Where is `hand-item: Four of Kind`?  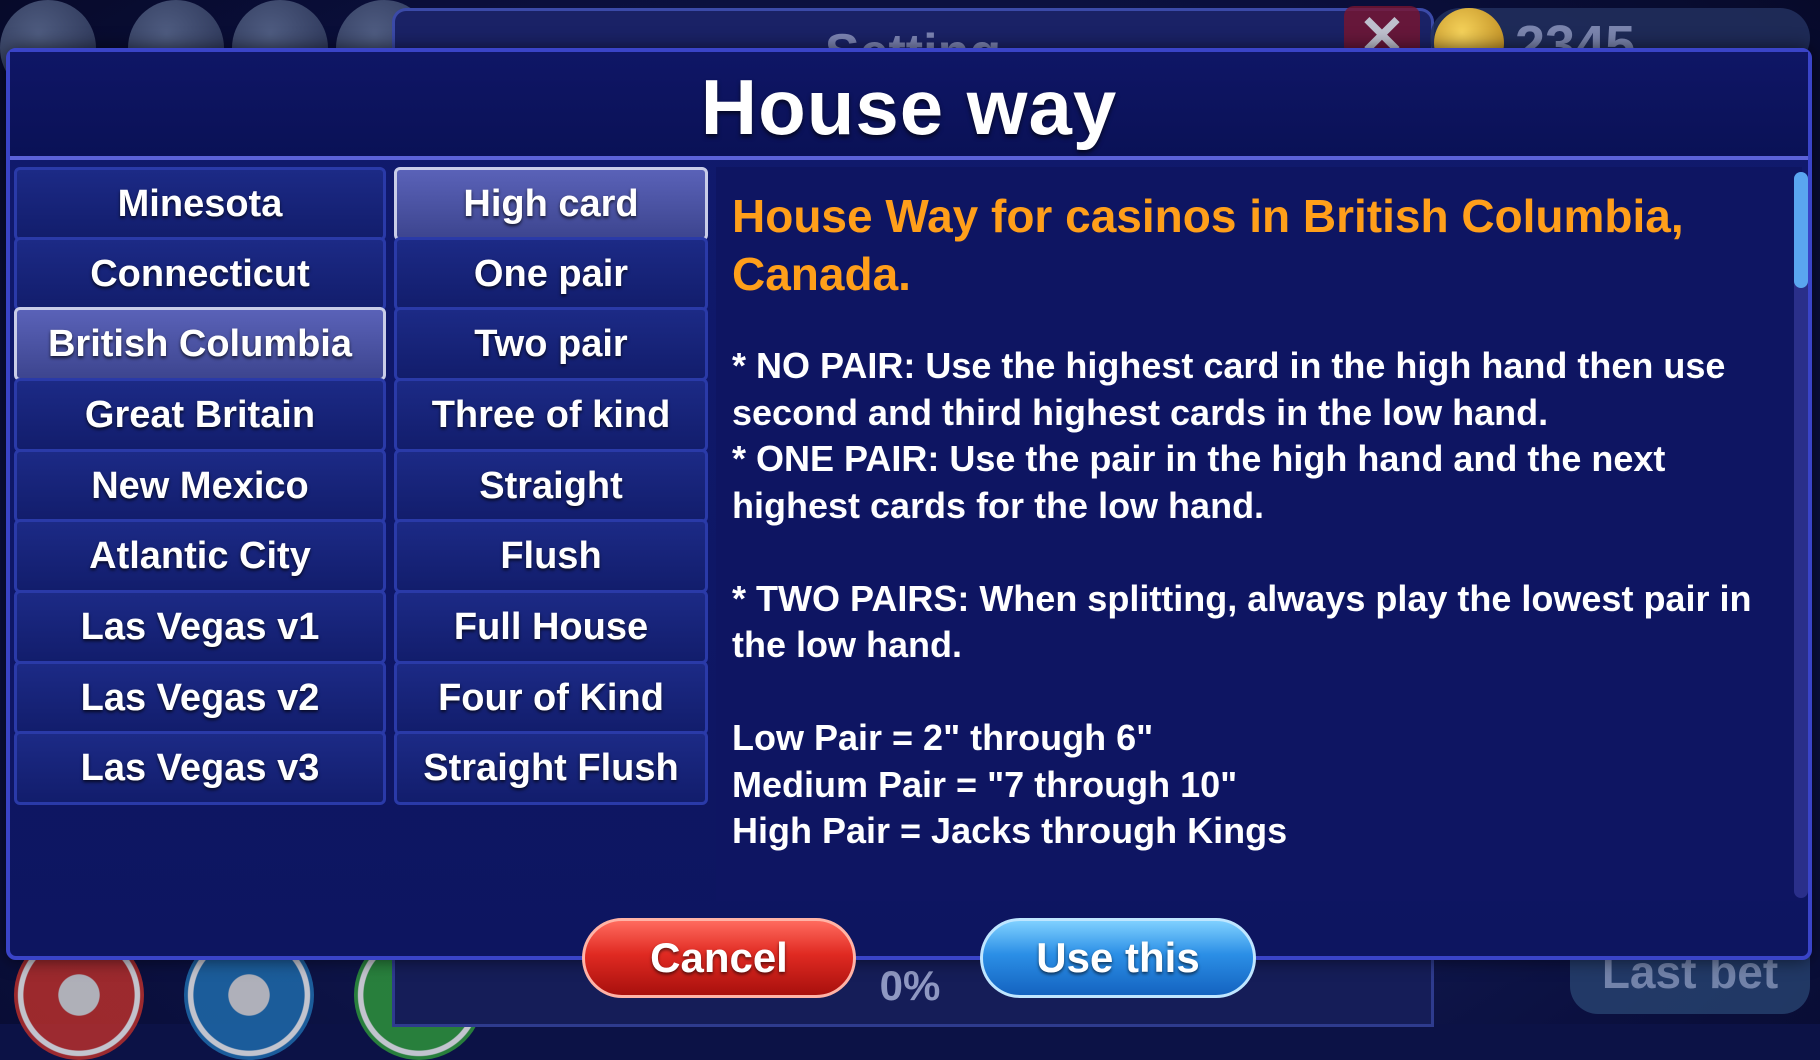 hand-item: Four of Kind is located at coordinates (551, 698).